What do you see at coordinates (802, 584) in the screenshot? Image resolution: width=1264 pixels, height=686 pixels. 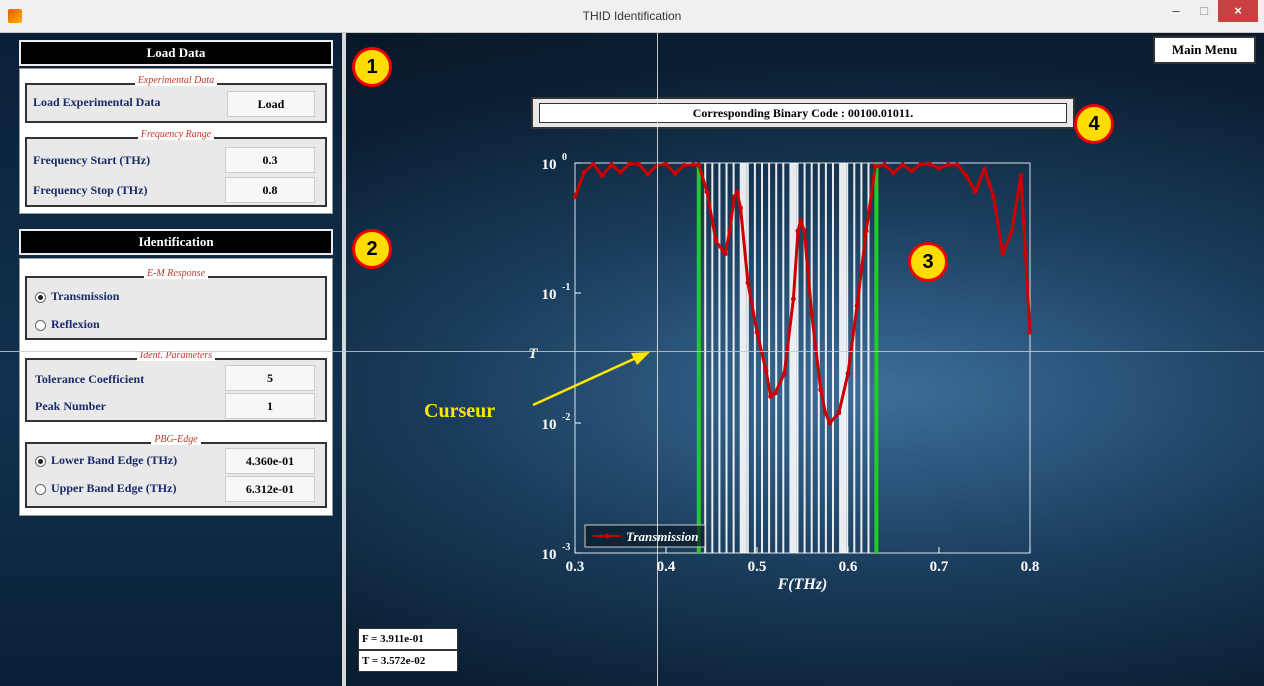 I see `x-axis-label: F(THz)` at bounding box center [802, 584].